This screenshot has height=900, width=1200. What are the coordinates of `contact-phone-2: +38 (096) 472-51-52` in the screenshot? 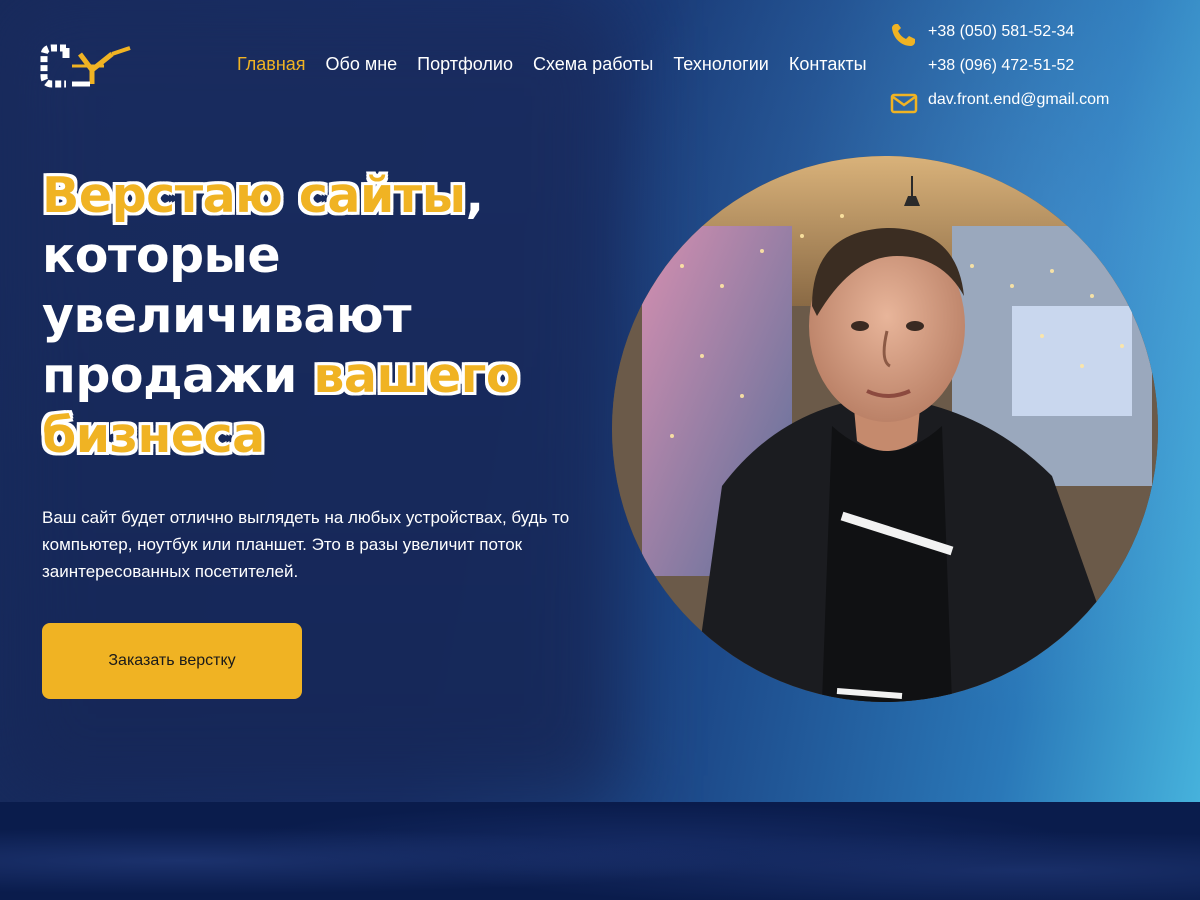 It's located at (1040, 69).